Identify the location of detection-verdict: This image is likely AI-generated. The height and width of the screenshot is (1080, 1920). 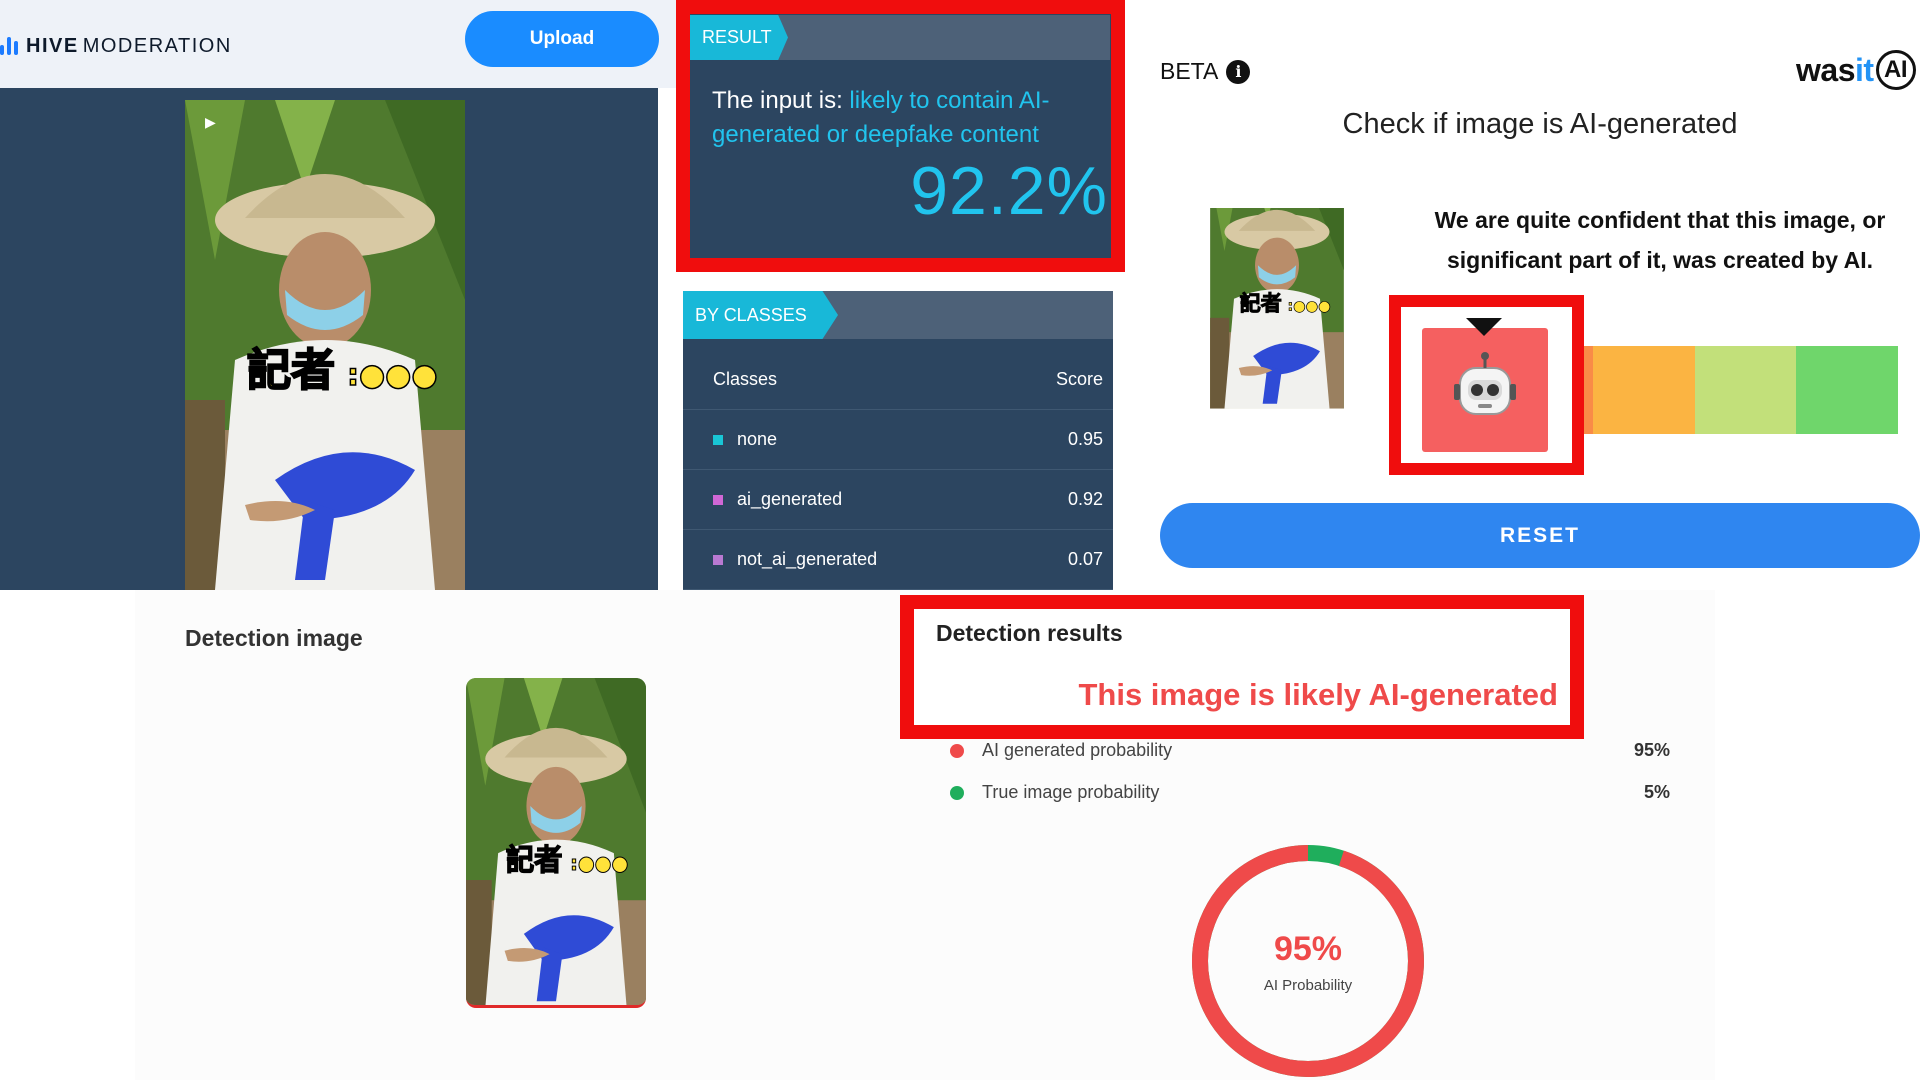
(1318, 694).